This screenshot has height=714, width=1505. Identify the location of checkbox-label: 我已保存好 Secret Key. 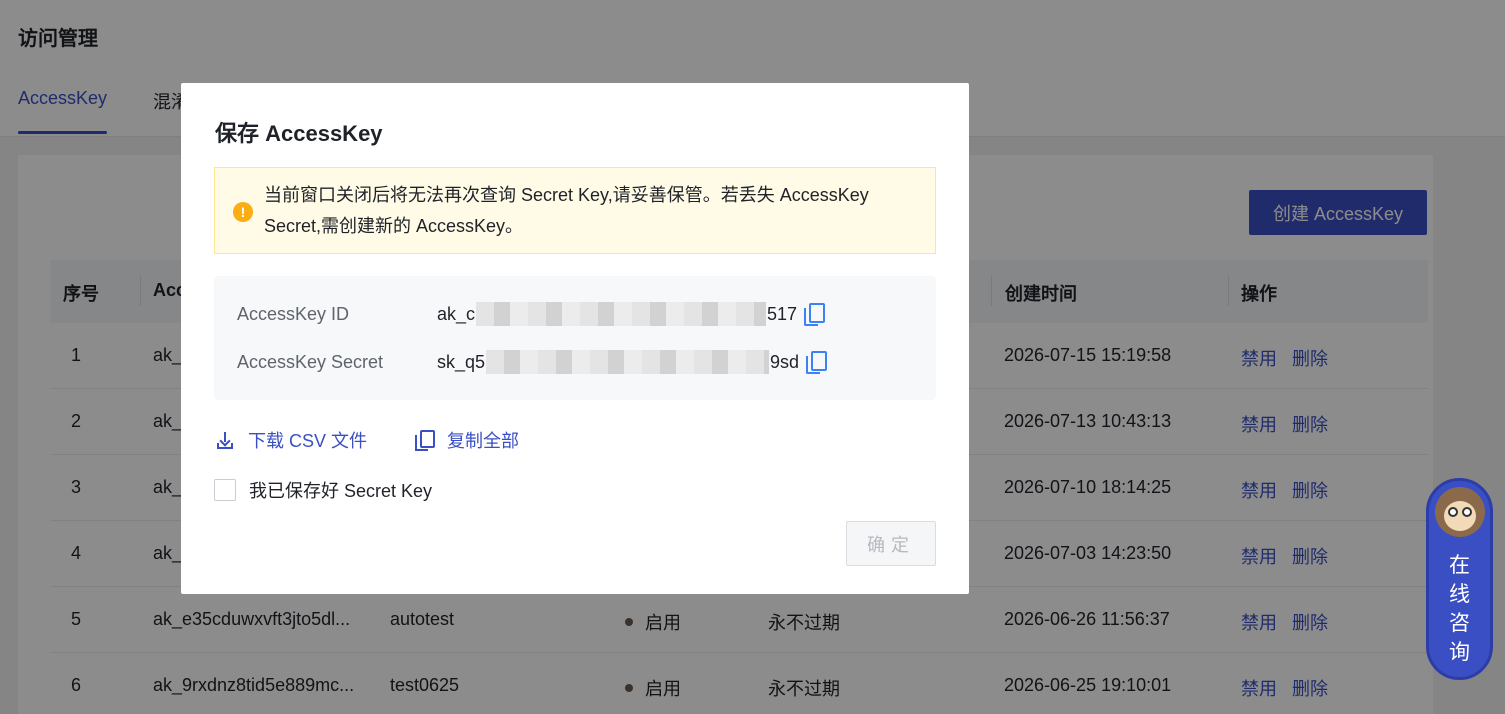
(341, 491).